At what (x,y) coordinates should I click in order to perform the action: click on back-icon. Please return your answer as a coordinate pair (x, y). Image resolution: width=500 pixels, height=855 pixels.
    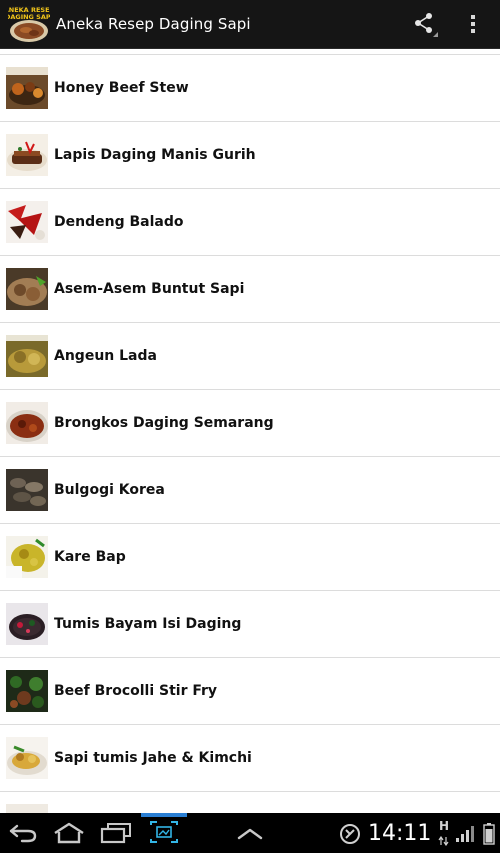
    Looking at the image, I should click on (23, 833).